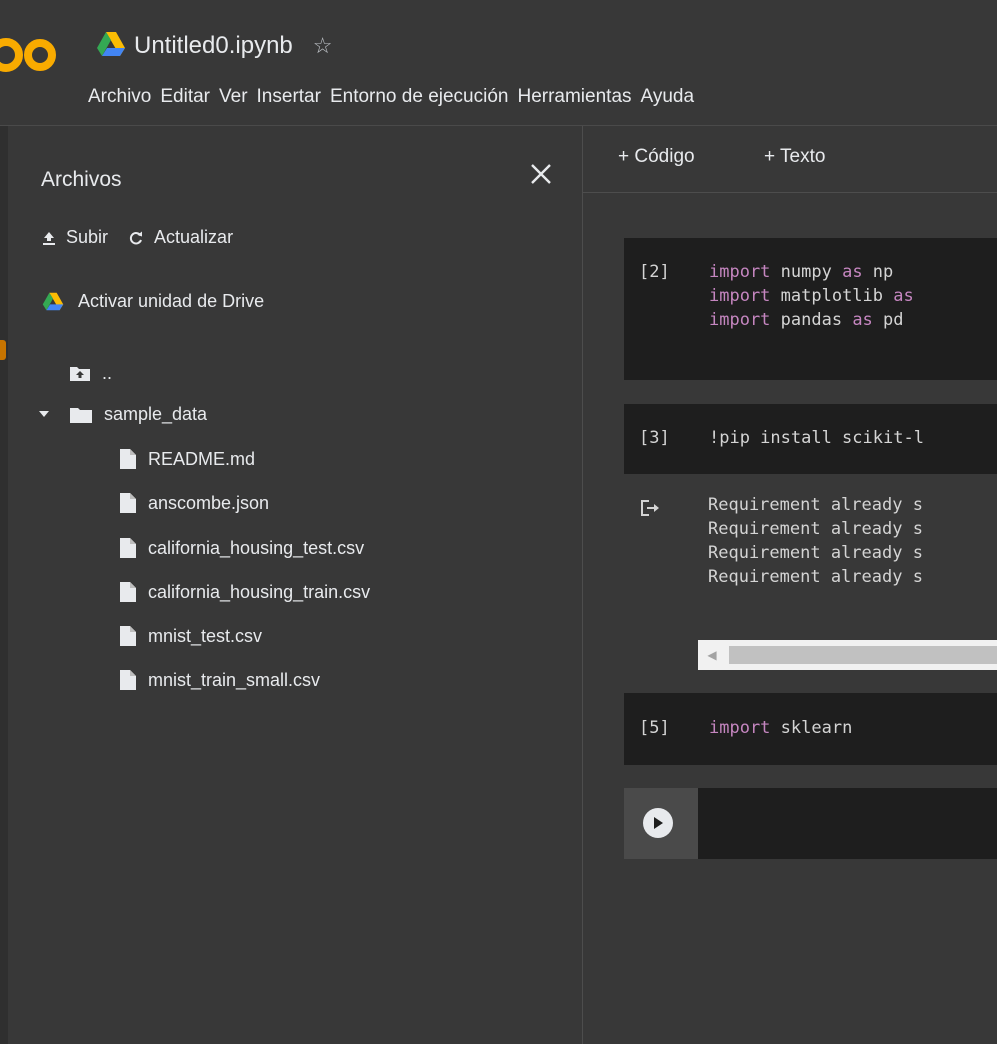  I want to click on folder-label: sample_data, so click(156, 413).